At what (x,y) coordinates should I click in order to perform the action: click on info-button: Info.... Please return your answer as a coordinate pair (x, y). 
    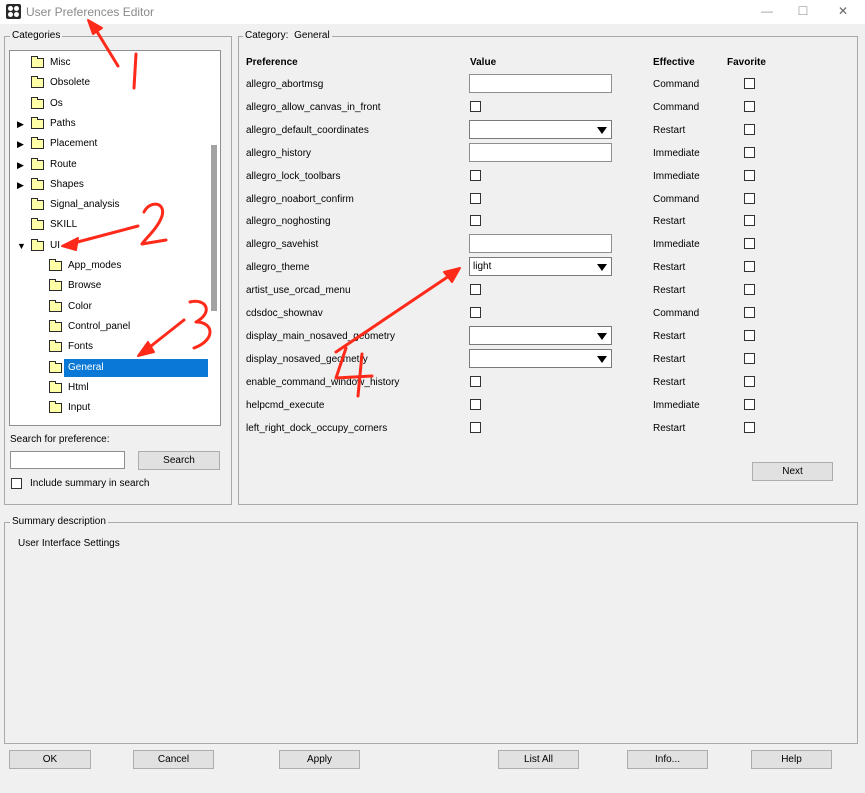
    Looking at the image, I should click on (667, 759).